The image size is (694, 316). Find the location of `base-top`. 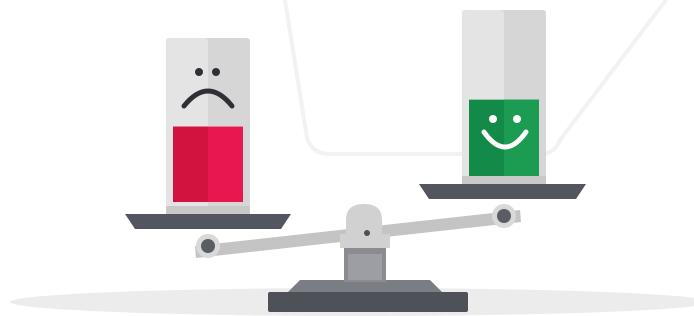

base-top is located at coordinates (365, 287).